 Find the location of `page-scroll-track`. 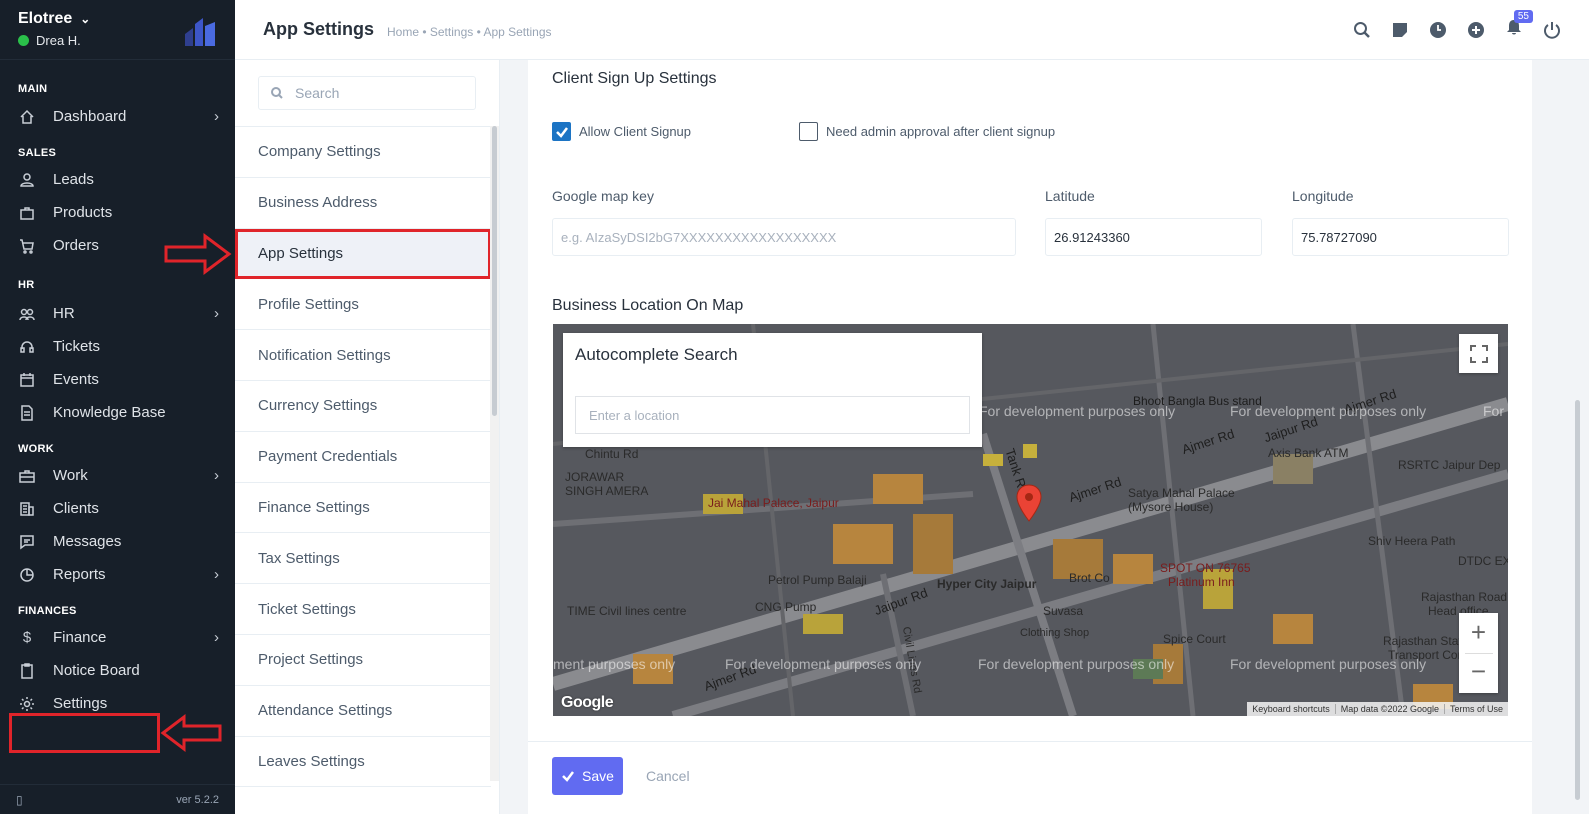

page-scroll-track is located at coordinates (1575, 437).